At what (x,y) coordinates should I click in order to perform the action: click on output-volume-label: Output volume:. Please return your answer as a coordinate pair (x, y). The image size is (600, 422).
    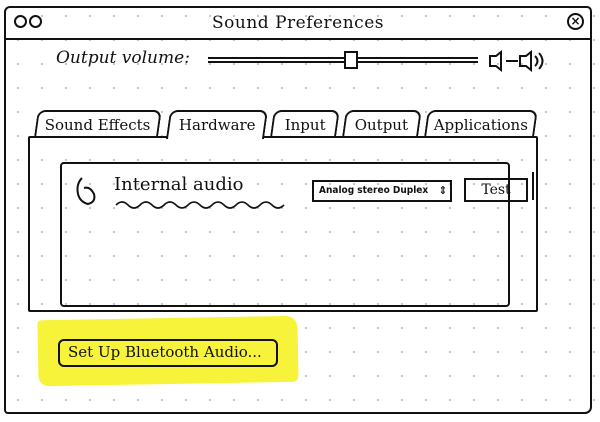
    Looking at the image, I should click on (123, 58).